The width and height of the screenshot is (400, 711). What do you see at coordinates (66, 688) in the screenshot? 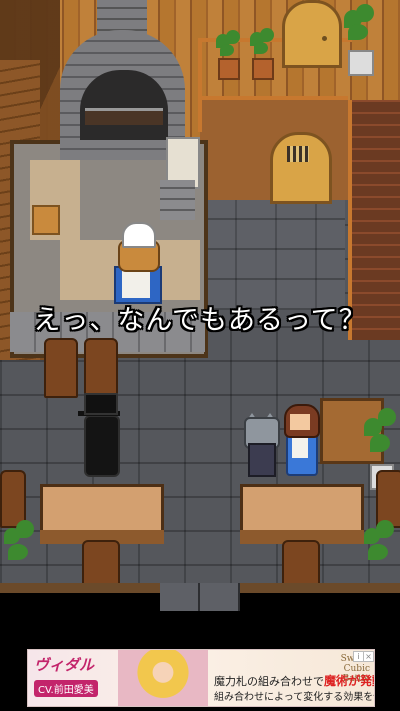
I see `ad-voice-actor: CV.前田愛美` at bounding box center [66, 688].